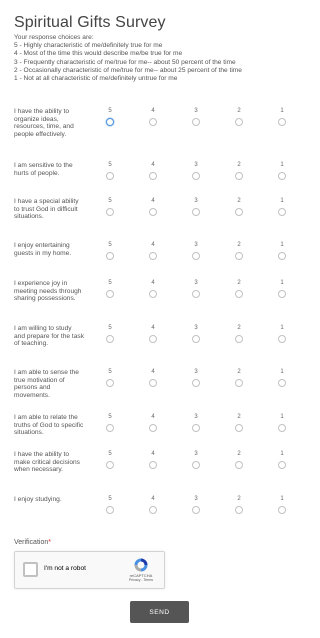 Image resolution: width=320 pixels, height=638 pixels. What do you see at coordinates (49, 542) in the screenshot?
I see `required-mark: *` at bounding box center [49, 542].